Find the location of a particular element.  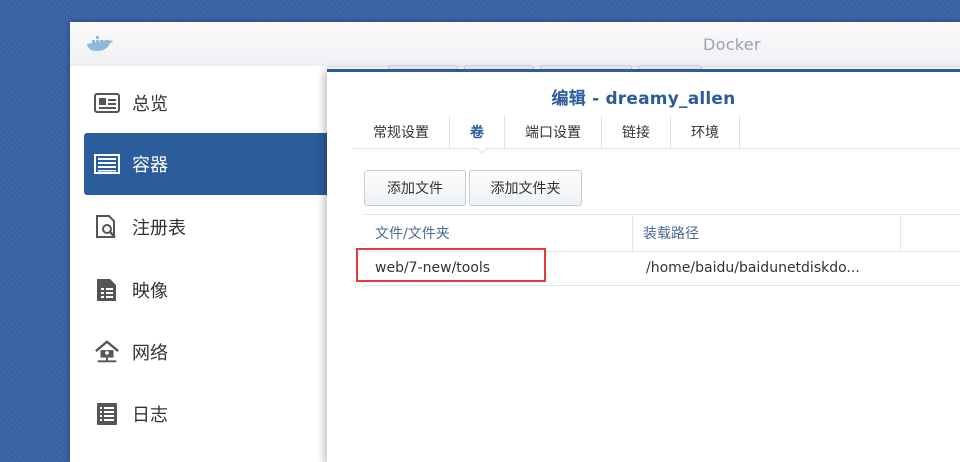

sidebar-item-registry: 注册表 is located at coordinates (205, 227).